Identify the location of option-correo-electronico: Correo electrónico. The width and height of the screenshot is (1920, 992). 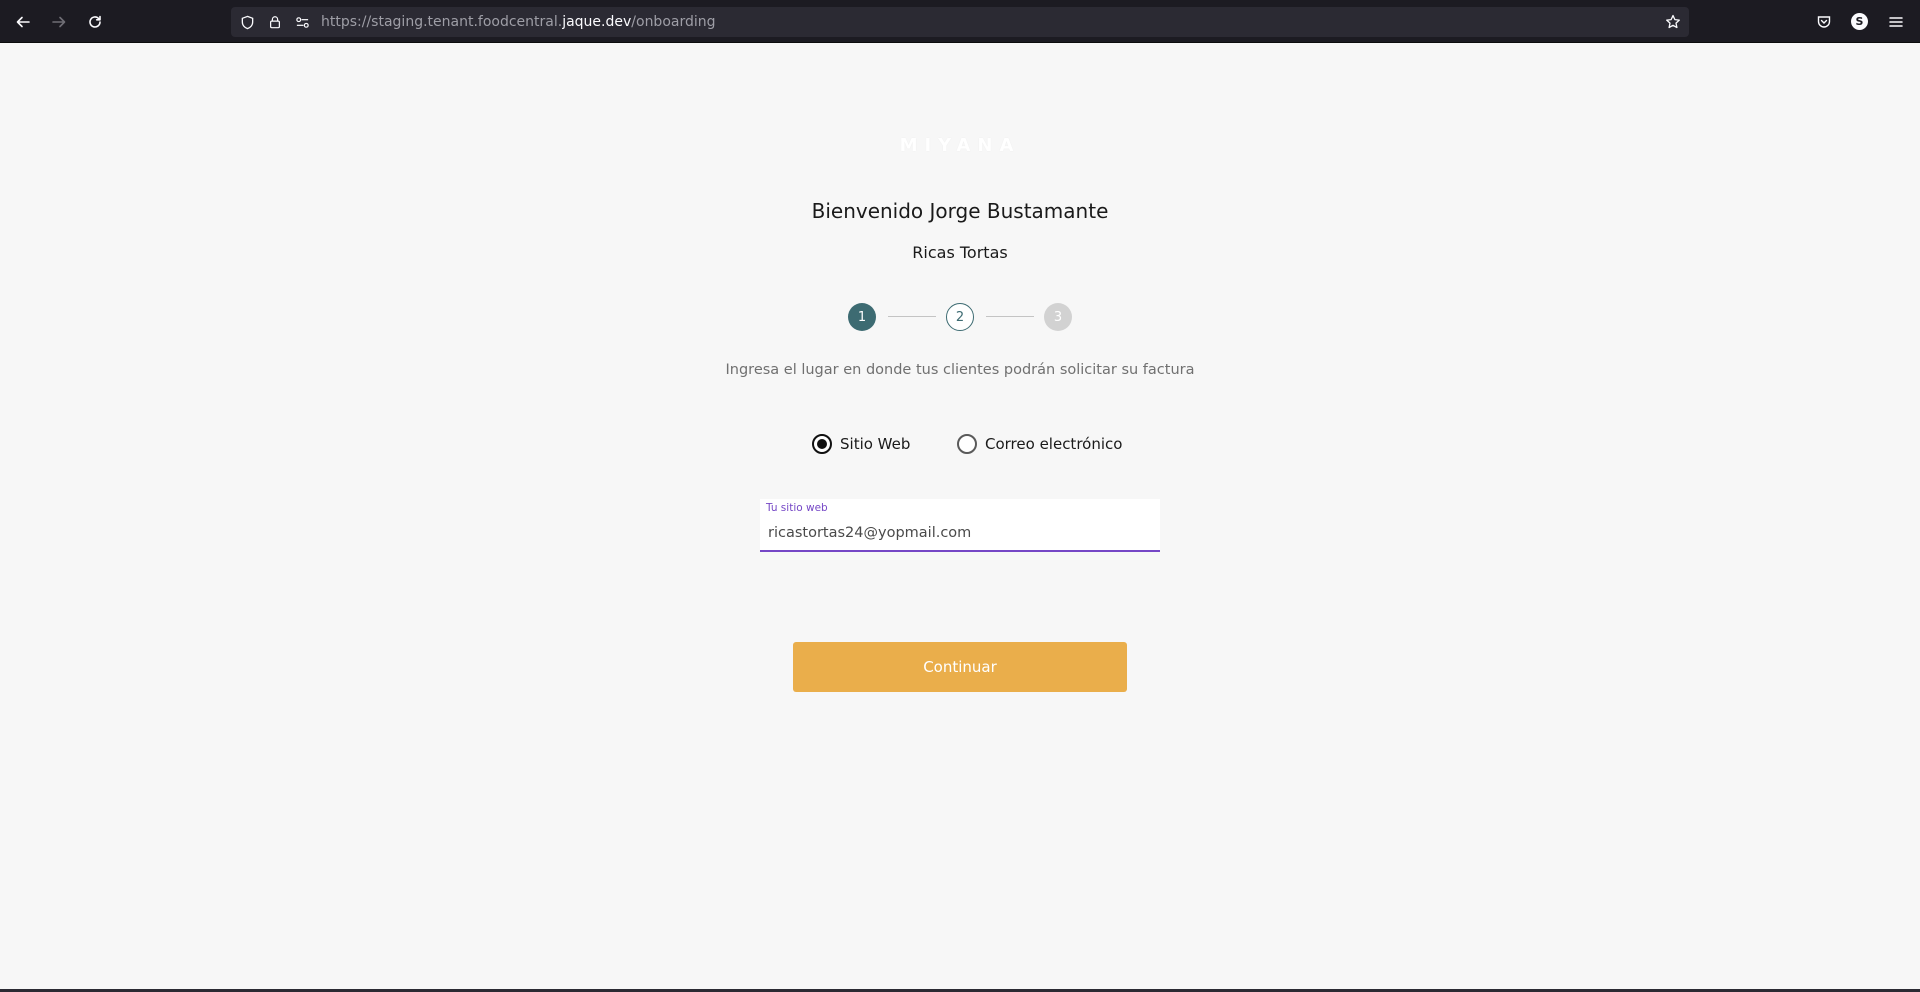
(1039, 444).